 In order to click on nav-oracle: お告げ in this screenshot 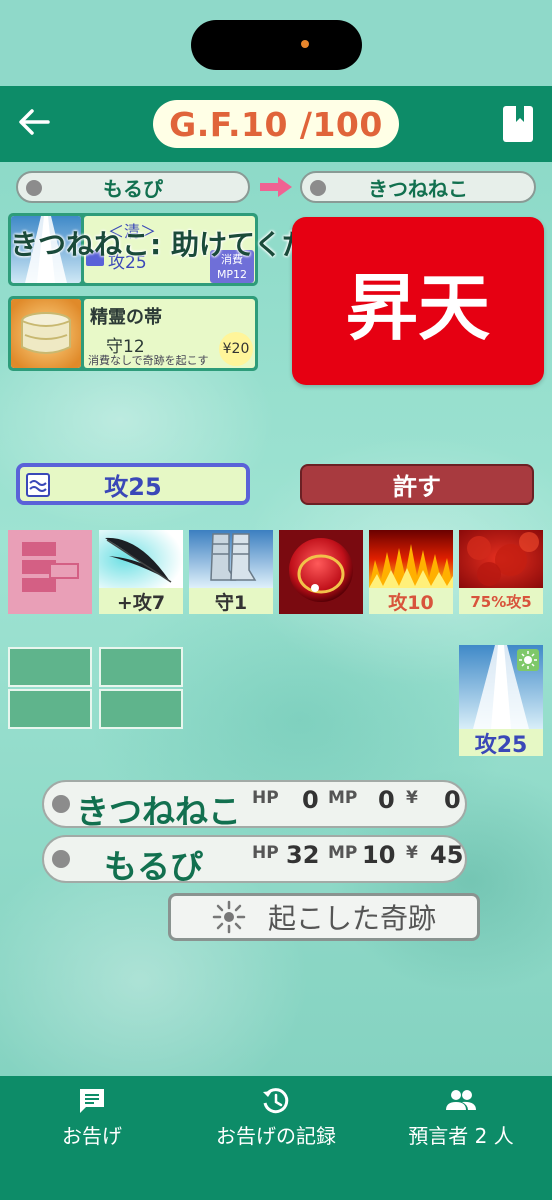, I will do `click(92, 1117)`.